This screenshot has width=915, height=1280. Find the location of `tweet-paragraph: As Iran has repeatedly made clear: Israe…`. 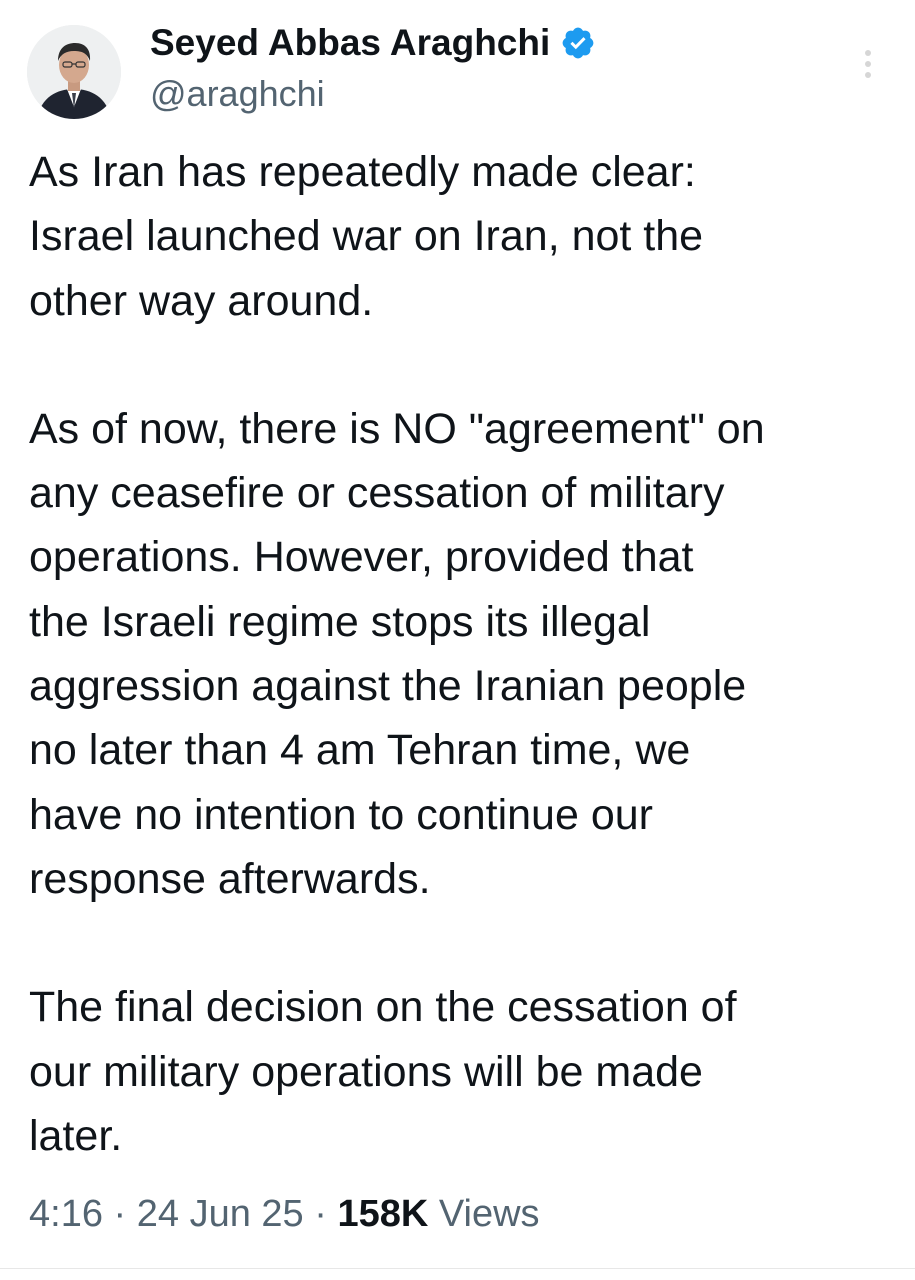

tweet-paragraph: As Iran has repeatedly made clear: Israe… is located at coordinates (366, 236).